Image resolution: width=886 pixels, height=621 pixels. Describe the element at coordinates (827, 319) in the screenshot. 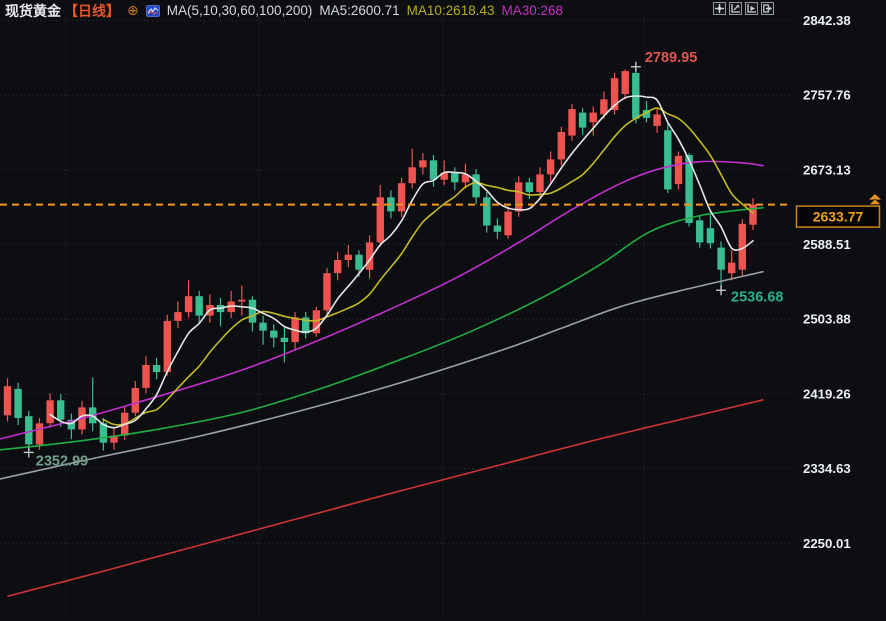

I see `axis-tick-label: 2503.88` at that location.